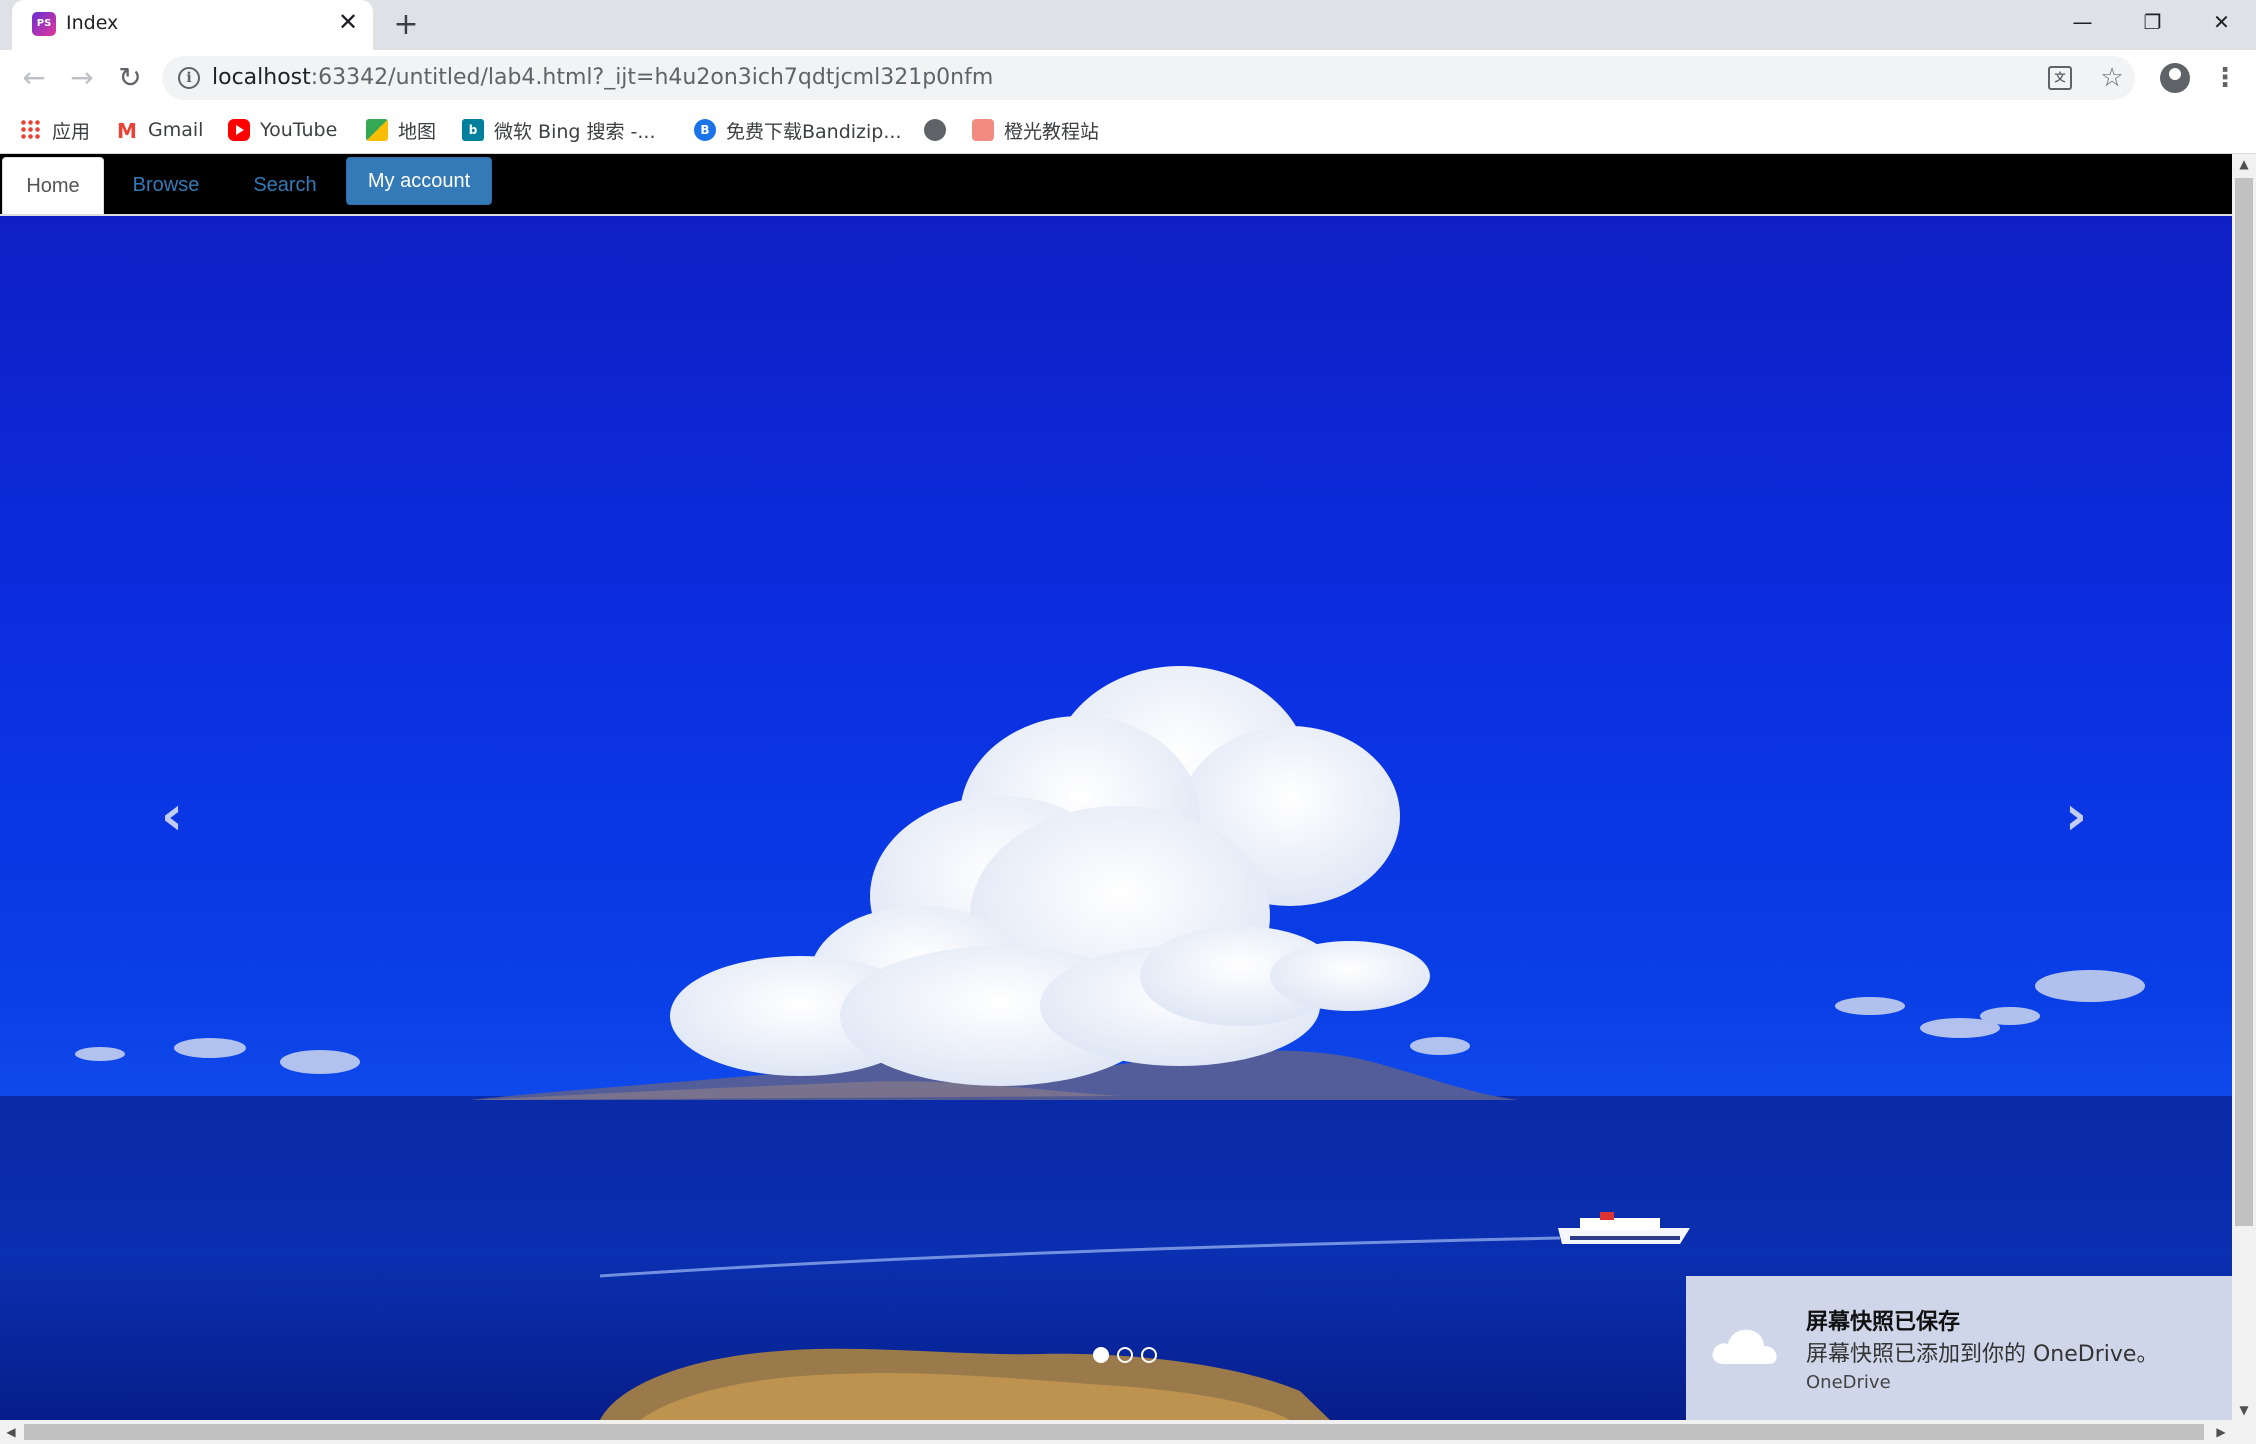  What do you see at coordinates (285, 185) in the screenshot?
I see `nav-search: Search` at bounding box center [285, 185].